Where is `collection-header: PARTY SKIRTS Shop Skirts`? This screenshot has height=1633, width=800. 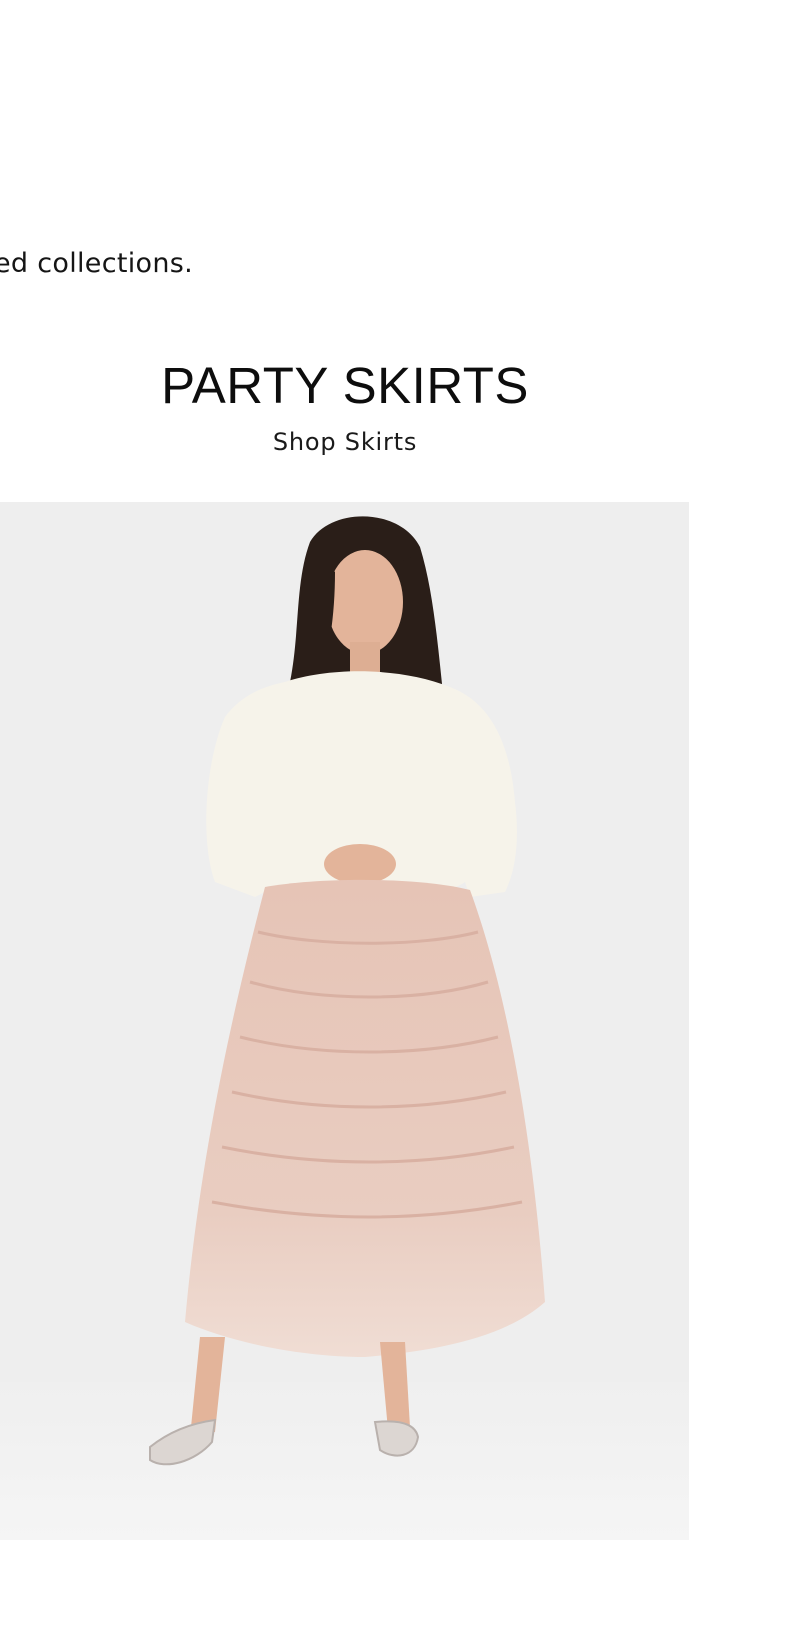
collection-header: PARTY SKIRTS Shop Skirts is located at coordinates (345, 407).